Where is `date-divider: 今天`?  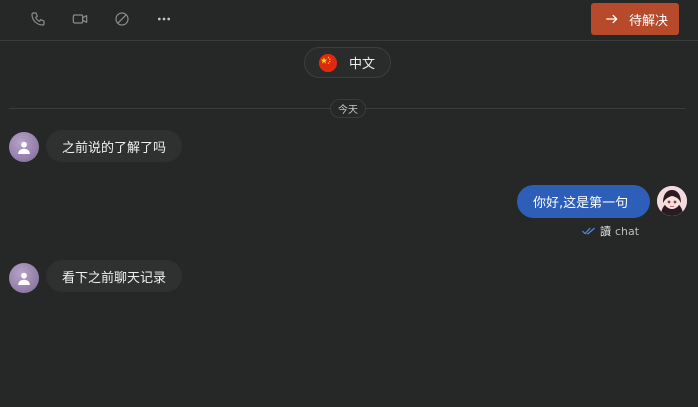
date-divider: 今天 is located at coordinates (348, 108).